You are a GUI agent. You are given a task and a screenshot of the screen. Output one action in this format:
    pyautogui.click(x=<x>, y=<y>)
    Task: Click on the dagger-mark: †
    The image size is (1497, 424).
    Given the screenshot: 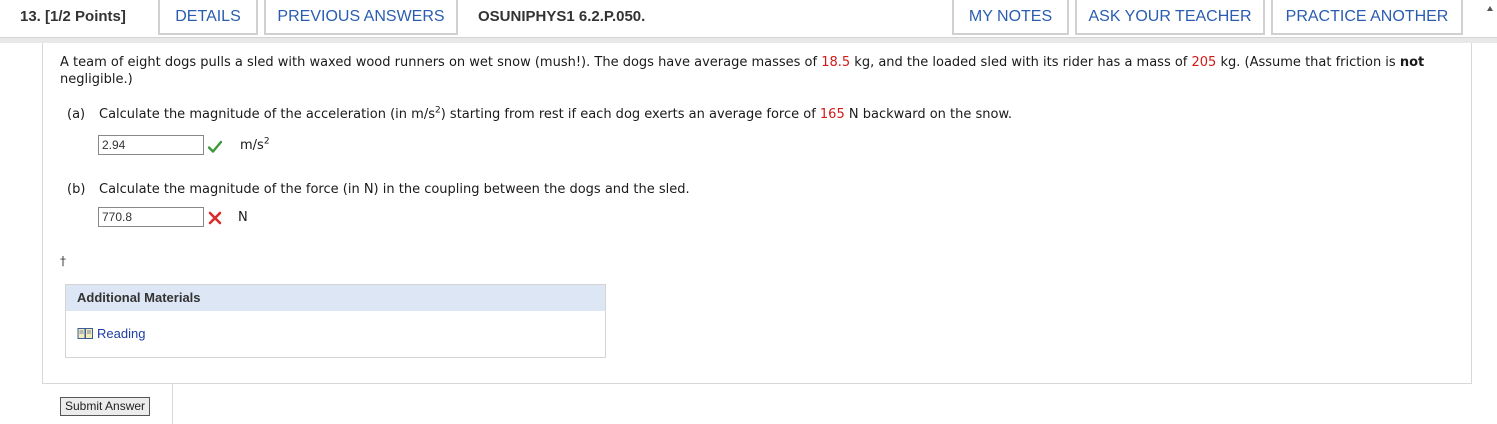 What is the action you would take?
    pyautogui.click(x=63, y=261)
    